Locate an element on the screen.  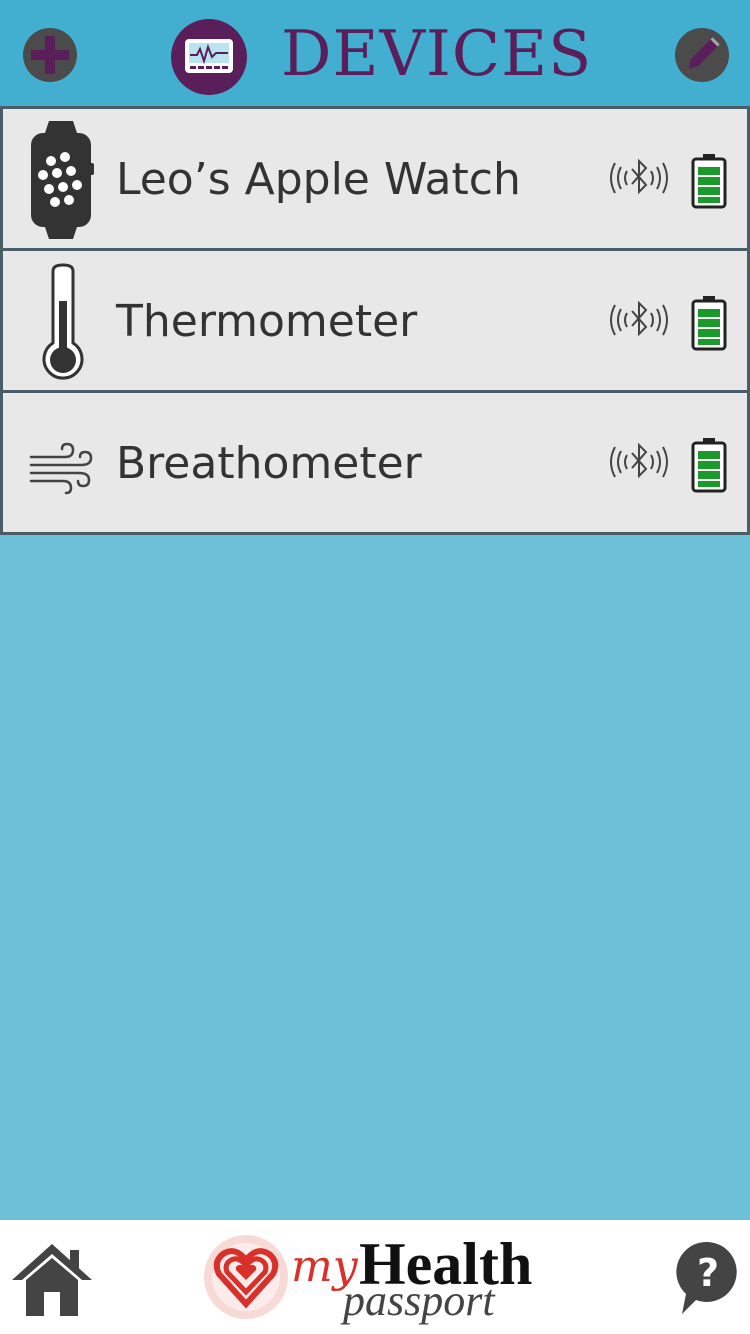
my-health-passport-logo: my Health passport is located at coordinates (378, 1278).